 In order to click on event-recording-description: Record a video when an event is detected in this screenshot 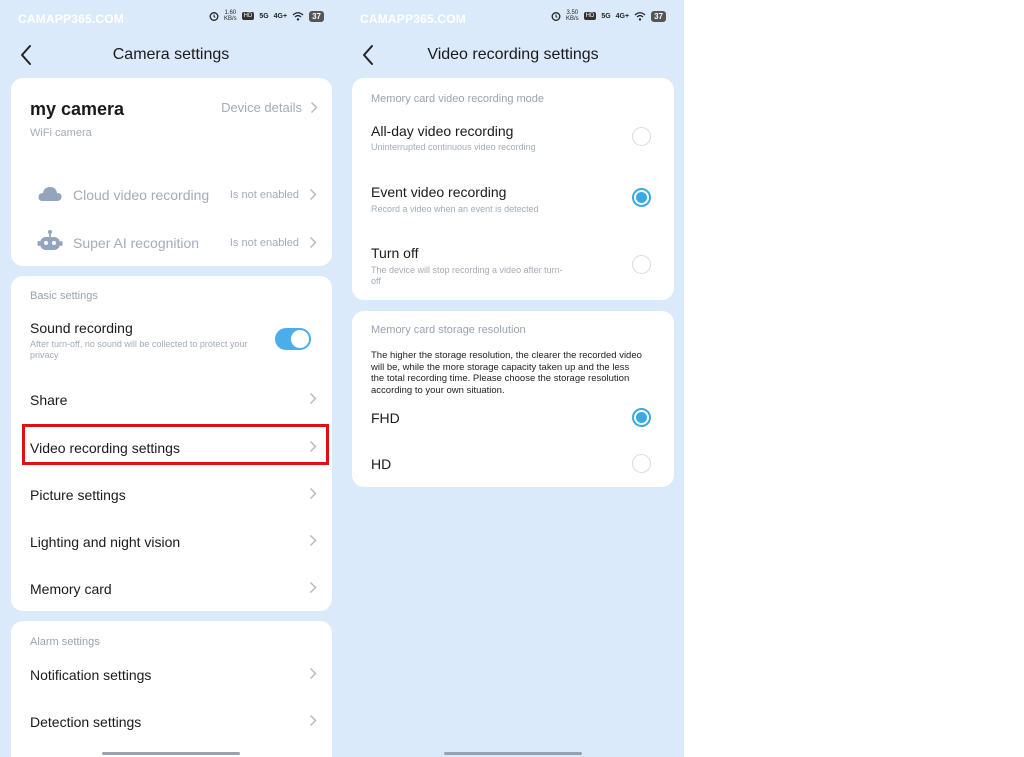, I will do `click(455, 209)`.